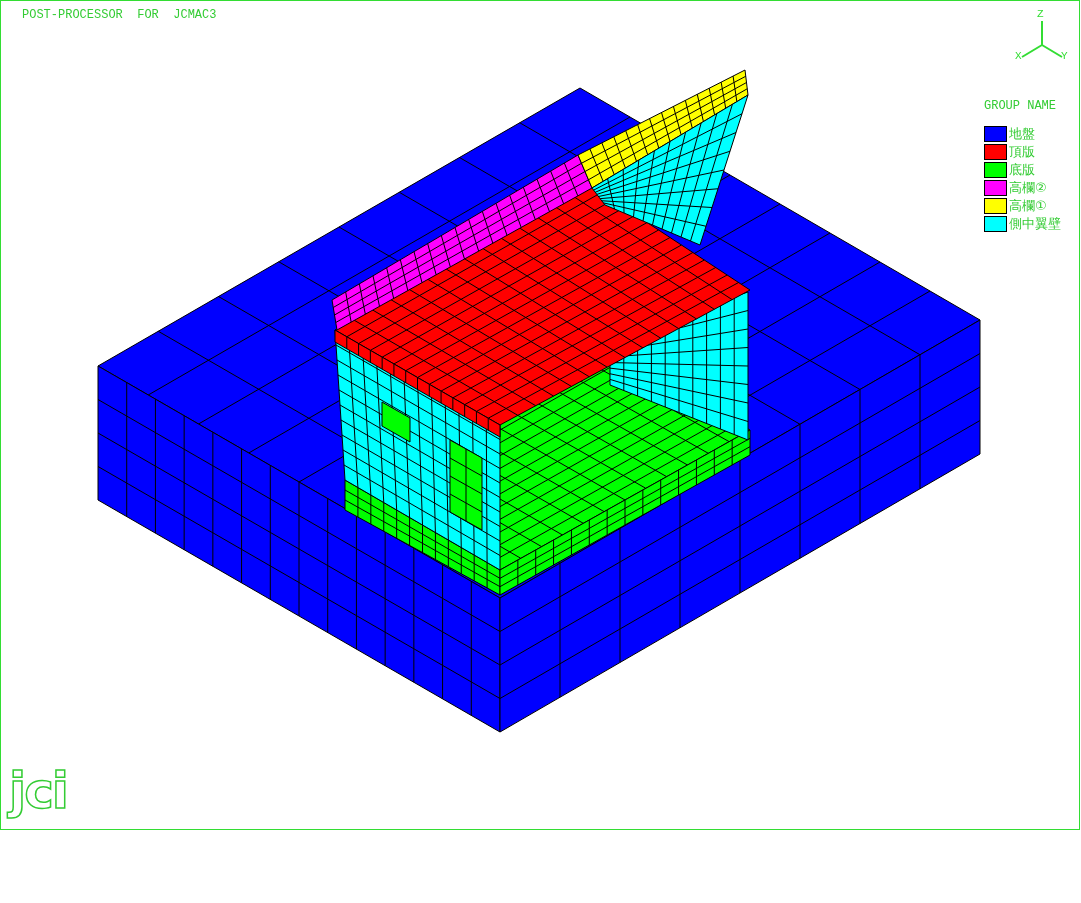  What do you see at coordinates (1064, 56) in the screenshot?
I see `axis-label: Y` at bounding box center [1064, 56].